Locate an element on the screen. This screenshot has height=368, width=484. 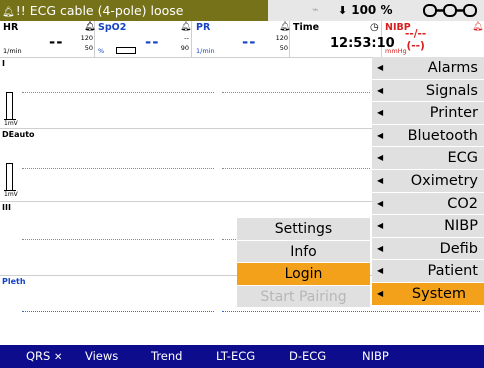
menu-item-system: ◀ System is located at coordinates (428, 294).